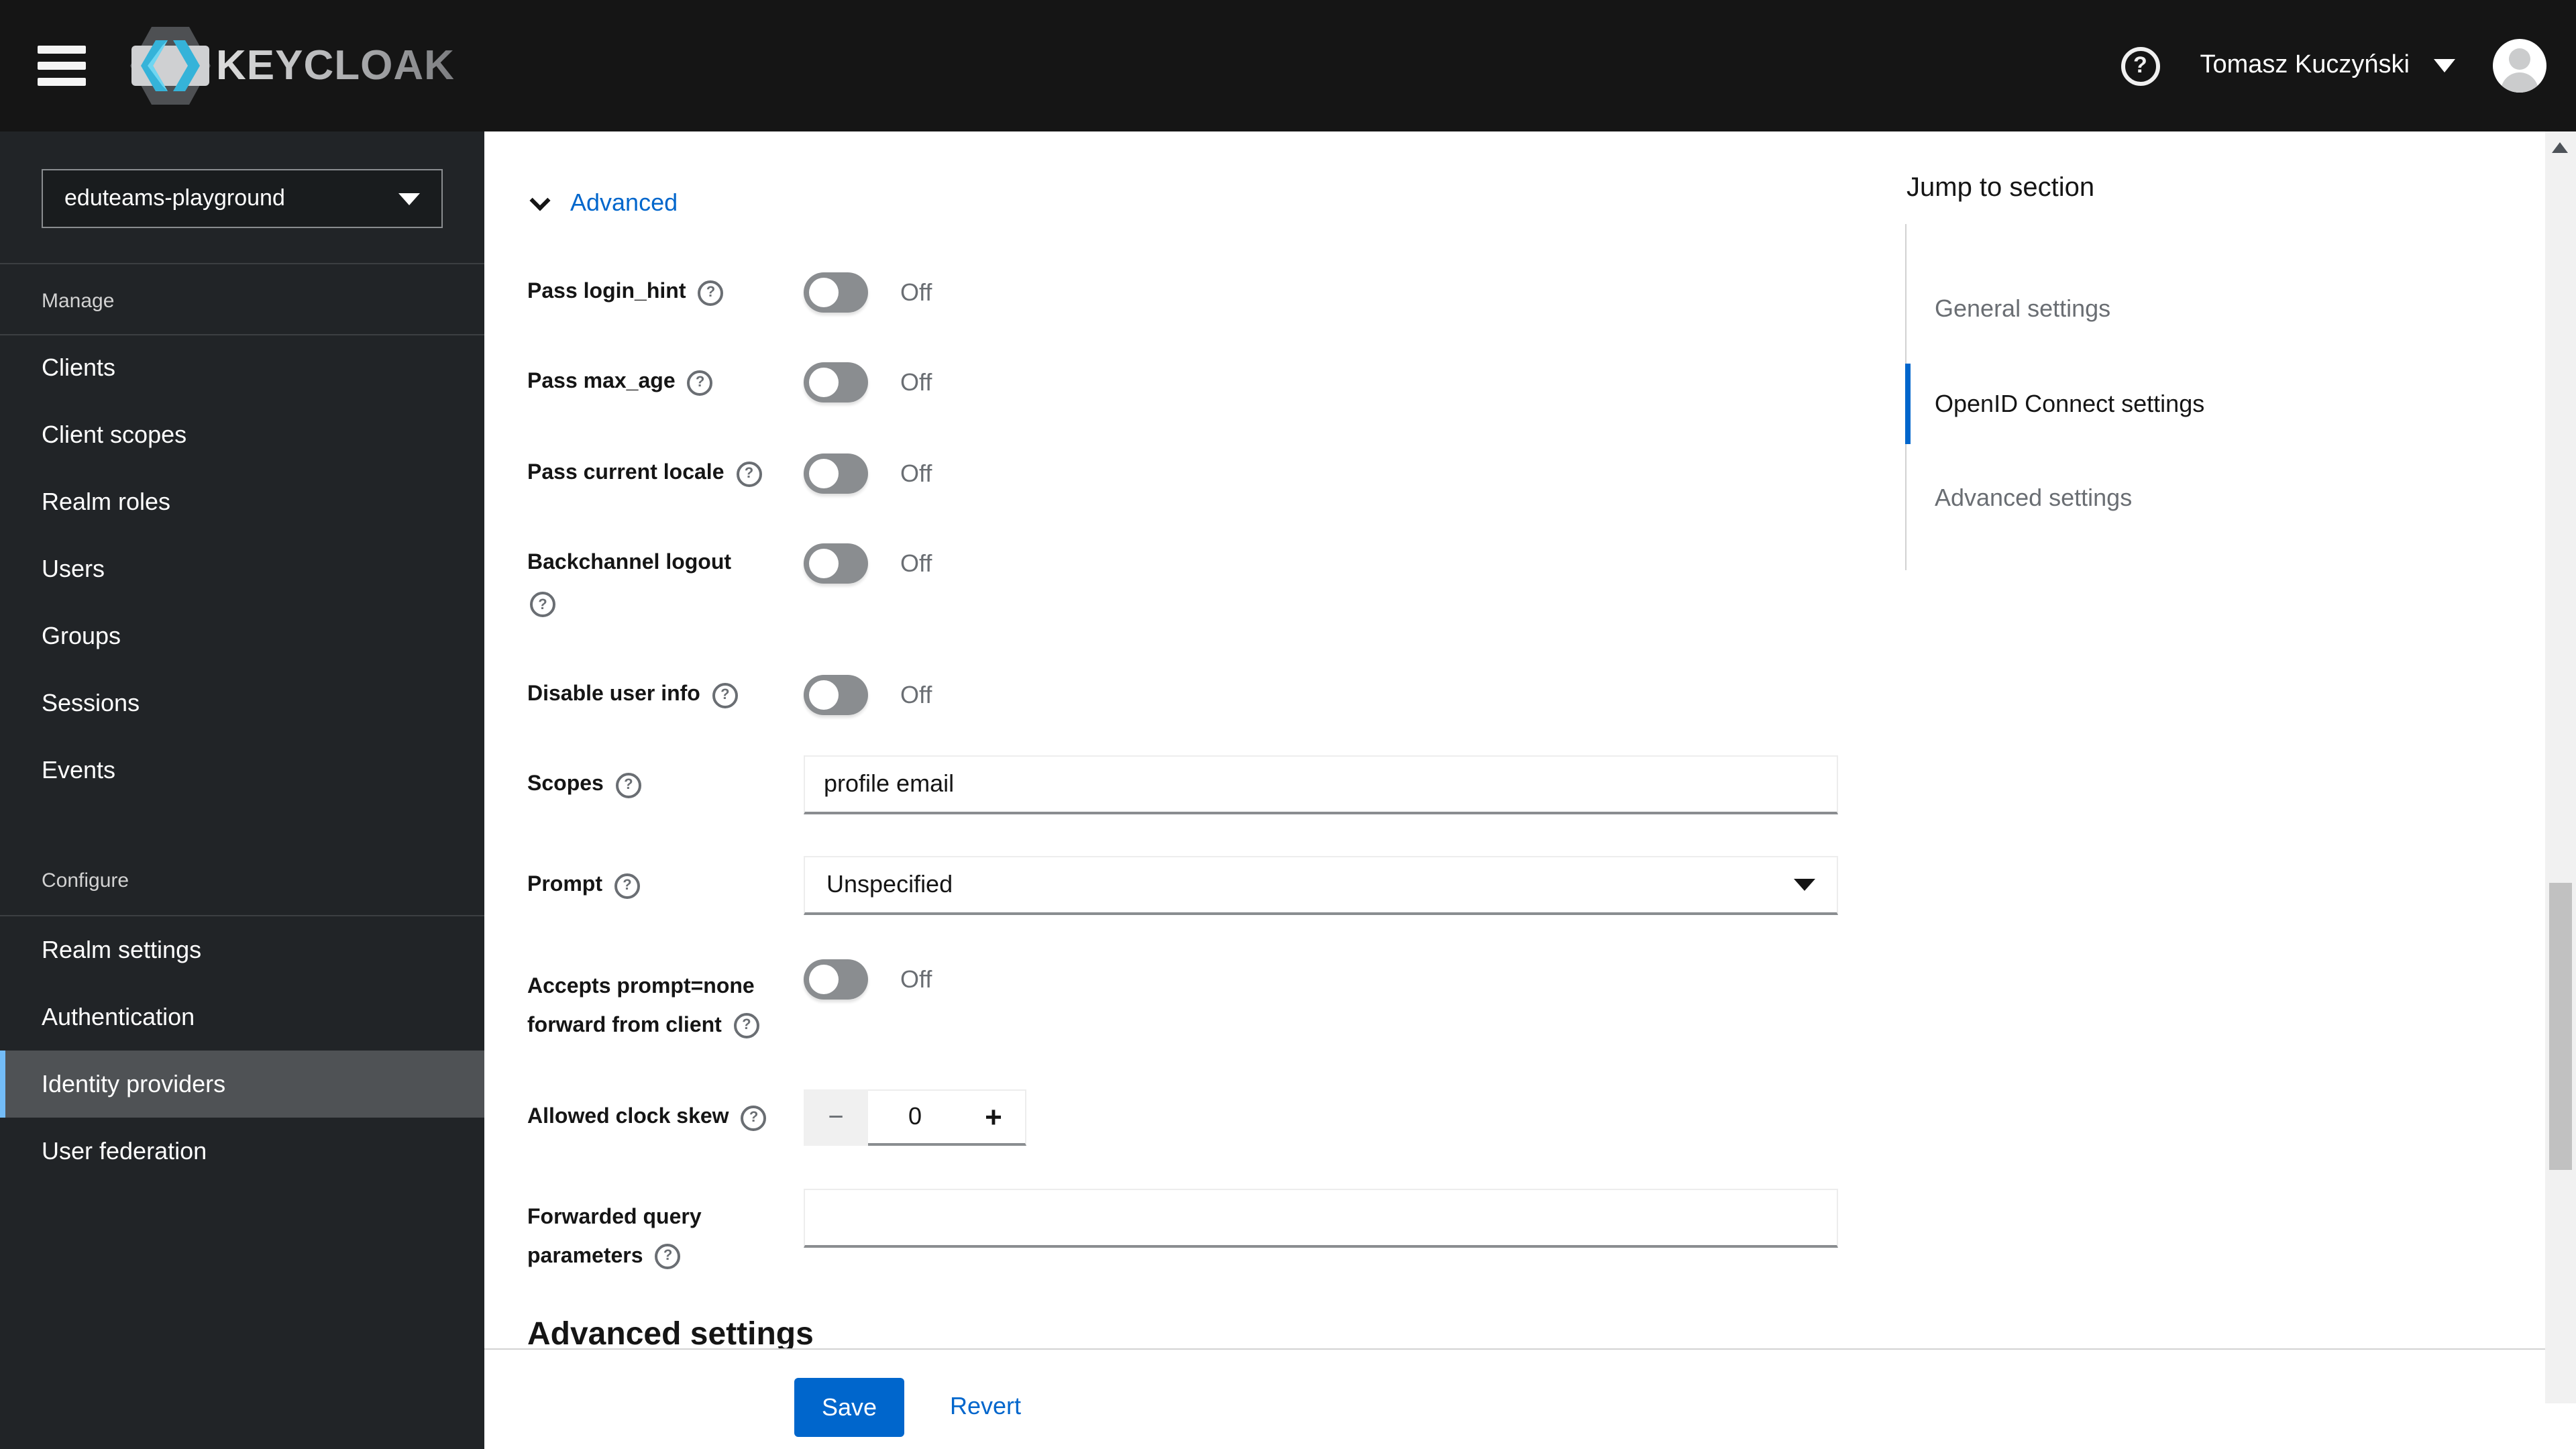  What do you see at coordinates (601, 381) in the screenshot?
I see `field-label: Pass max_age` at bounding box center [601, 381].